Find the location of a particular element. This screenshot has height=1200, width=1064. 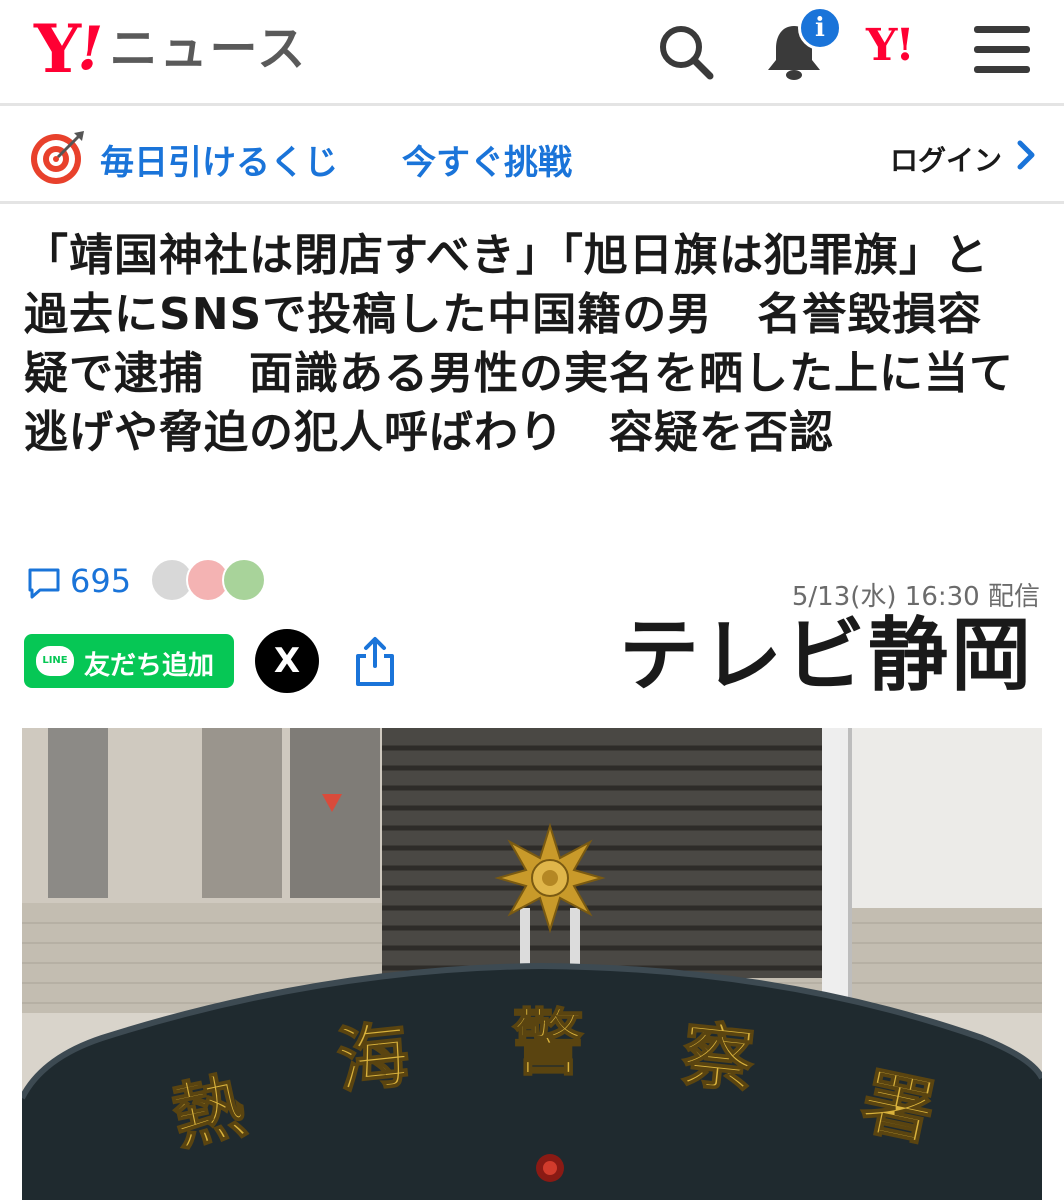

sign-char: 海 is located at coordinates (373, 1057).